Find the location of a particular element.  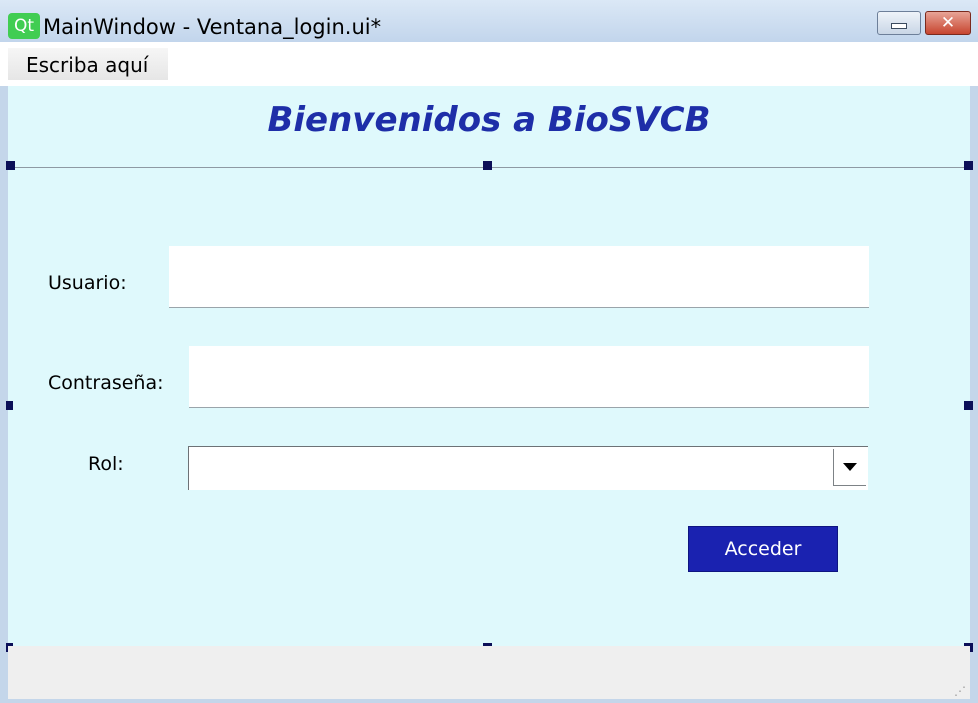

acceder-button: Acceder is located at coordinates (763, 549).